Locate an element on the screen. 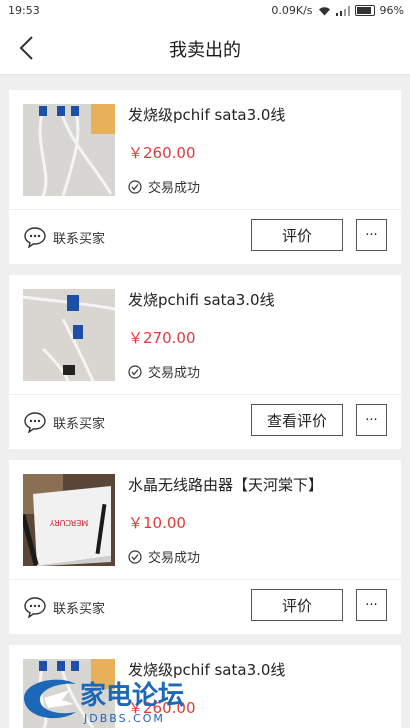  router-photo: MERCURY is located at coordinates (69, 520).